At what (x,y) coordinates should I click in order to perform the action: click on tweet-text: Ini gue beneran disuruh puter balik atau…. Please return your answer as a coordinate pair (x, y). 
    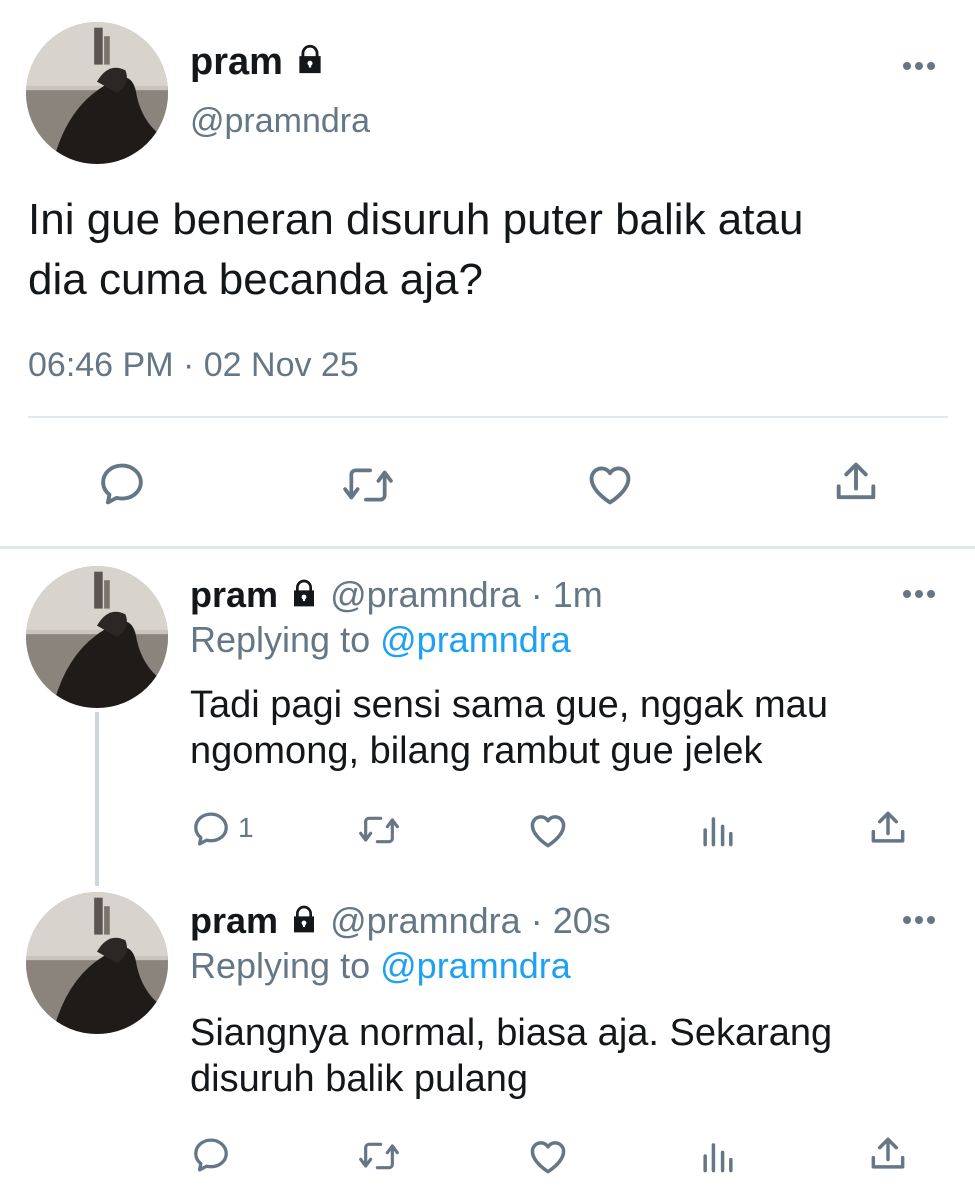
    Looking at the image, I should click on (493, 250).